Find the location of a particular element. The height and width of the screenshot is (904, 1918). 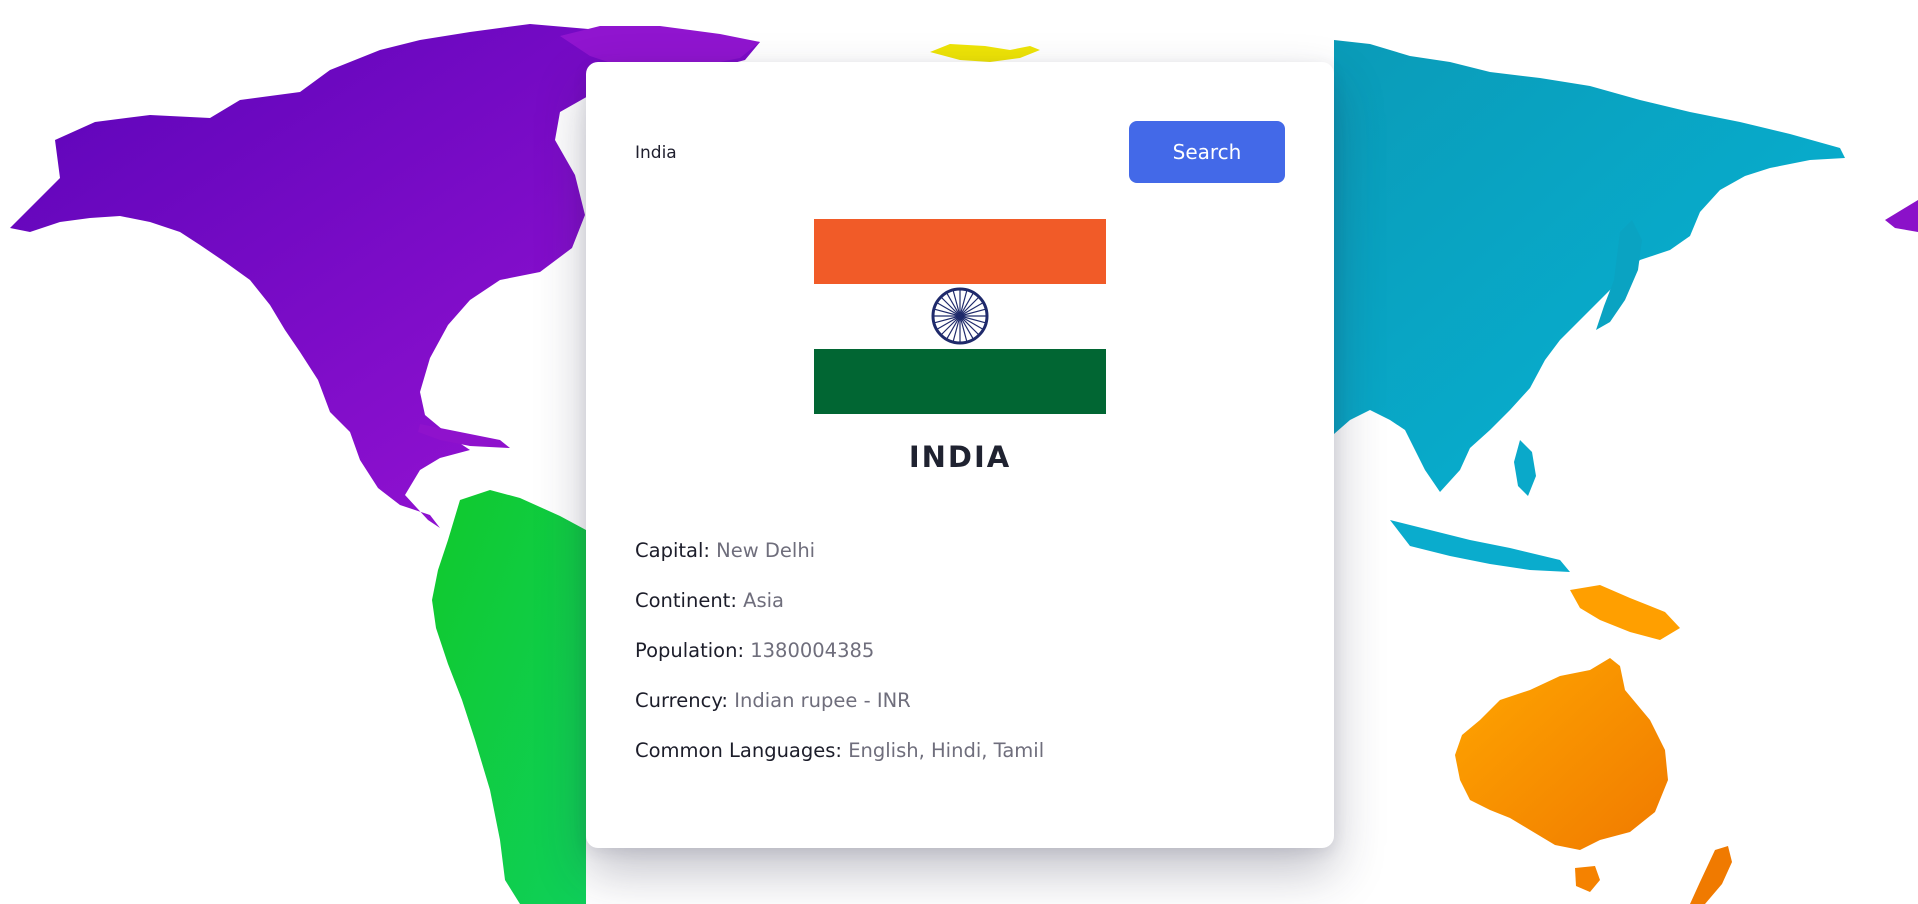

new-zealand-shape is located at coordinates (1711, 875).